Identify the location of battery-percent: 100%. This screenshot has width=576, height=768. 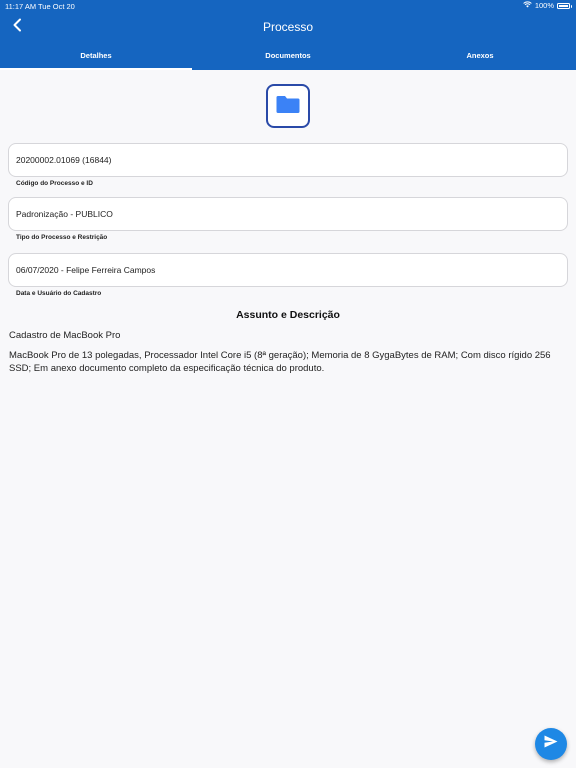
(544, 5).